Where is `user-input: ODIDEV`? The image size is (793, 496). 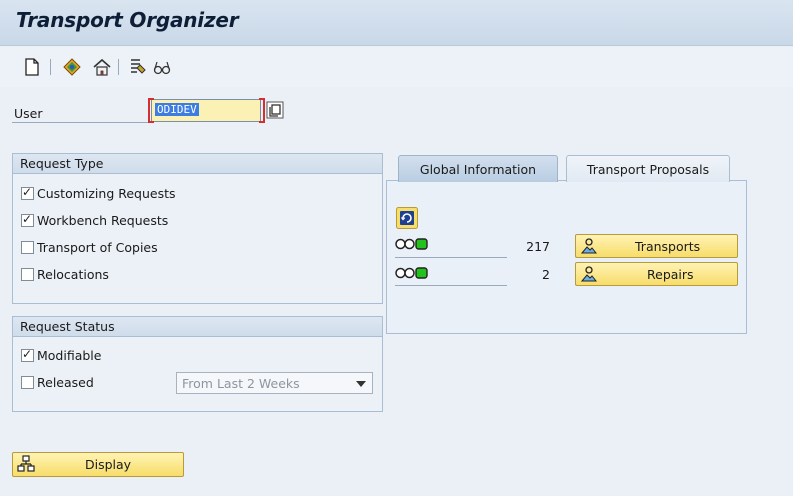
user-input: ODIDEV is located at coordinates (206, 110).